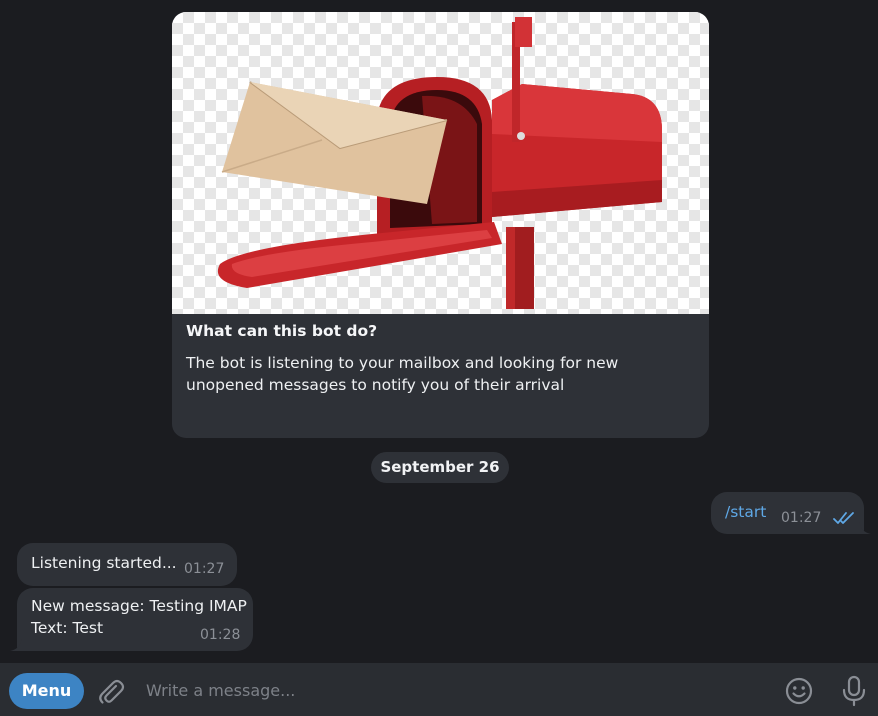 This screenshot has width=878, height=716. Describe the element at coordinates (854, 691) in the screenshot. I see `microphone-icon` at that location.